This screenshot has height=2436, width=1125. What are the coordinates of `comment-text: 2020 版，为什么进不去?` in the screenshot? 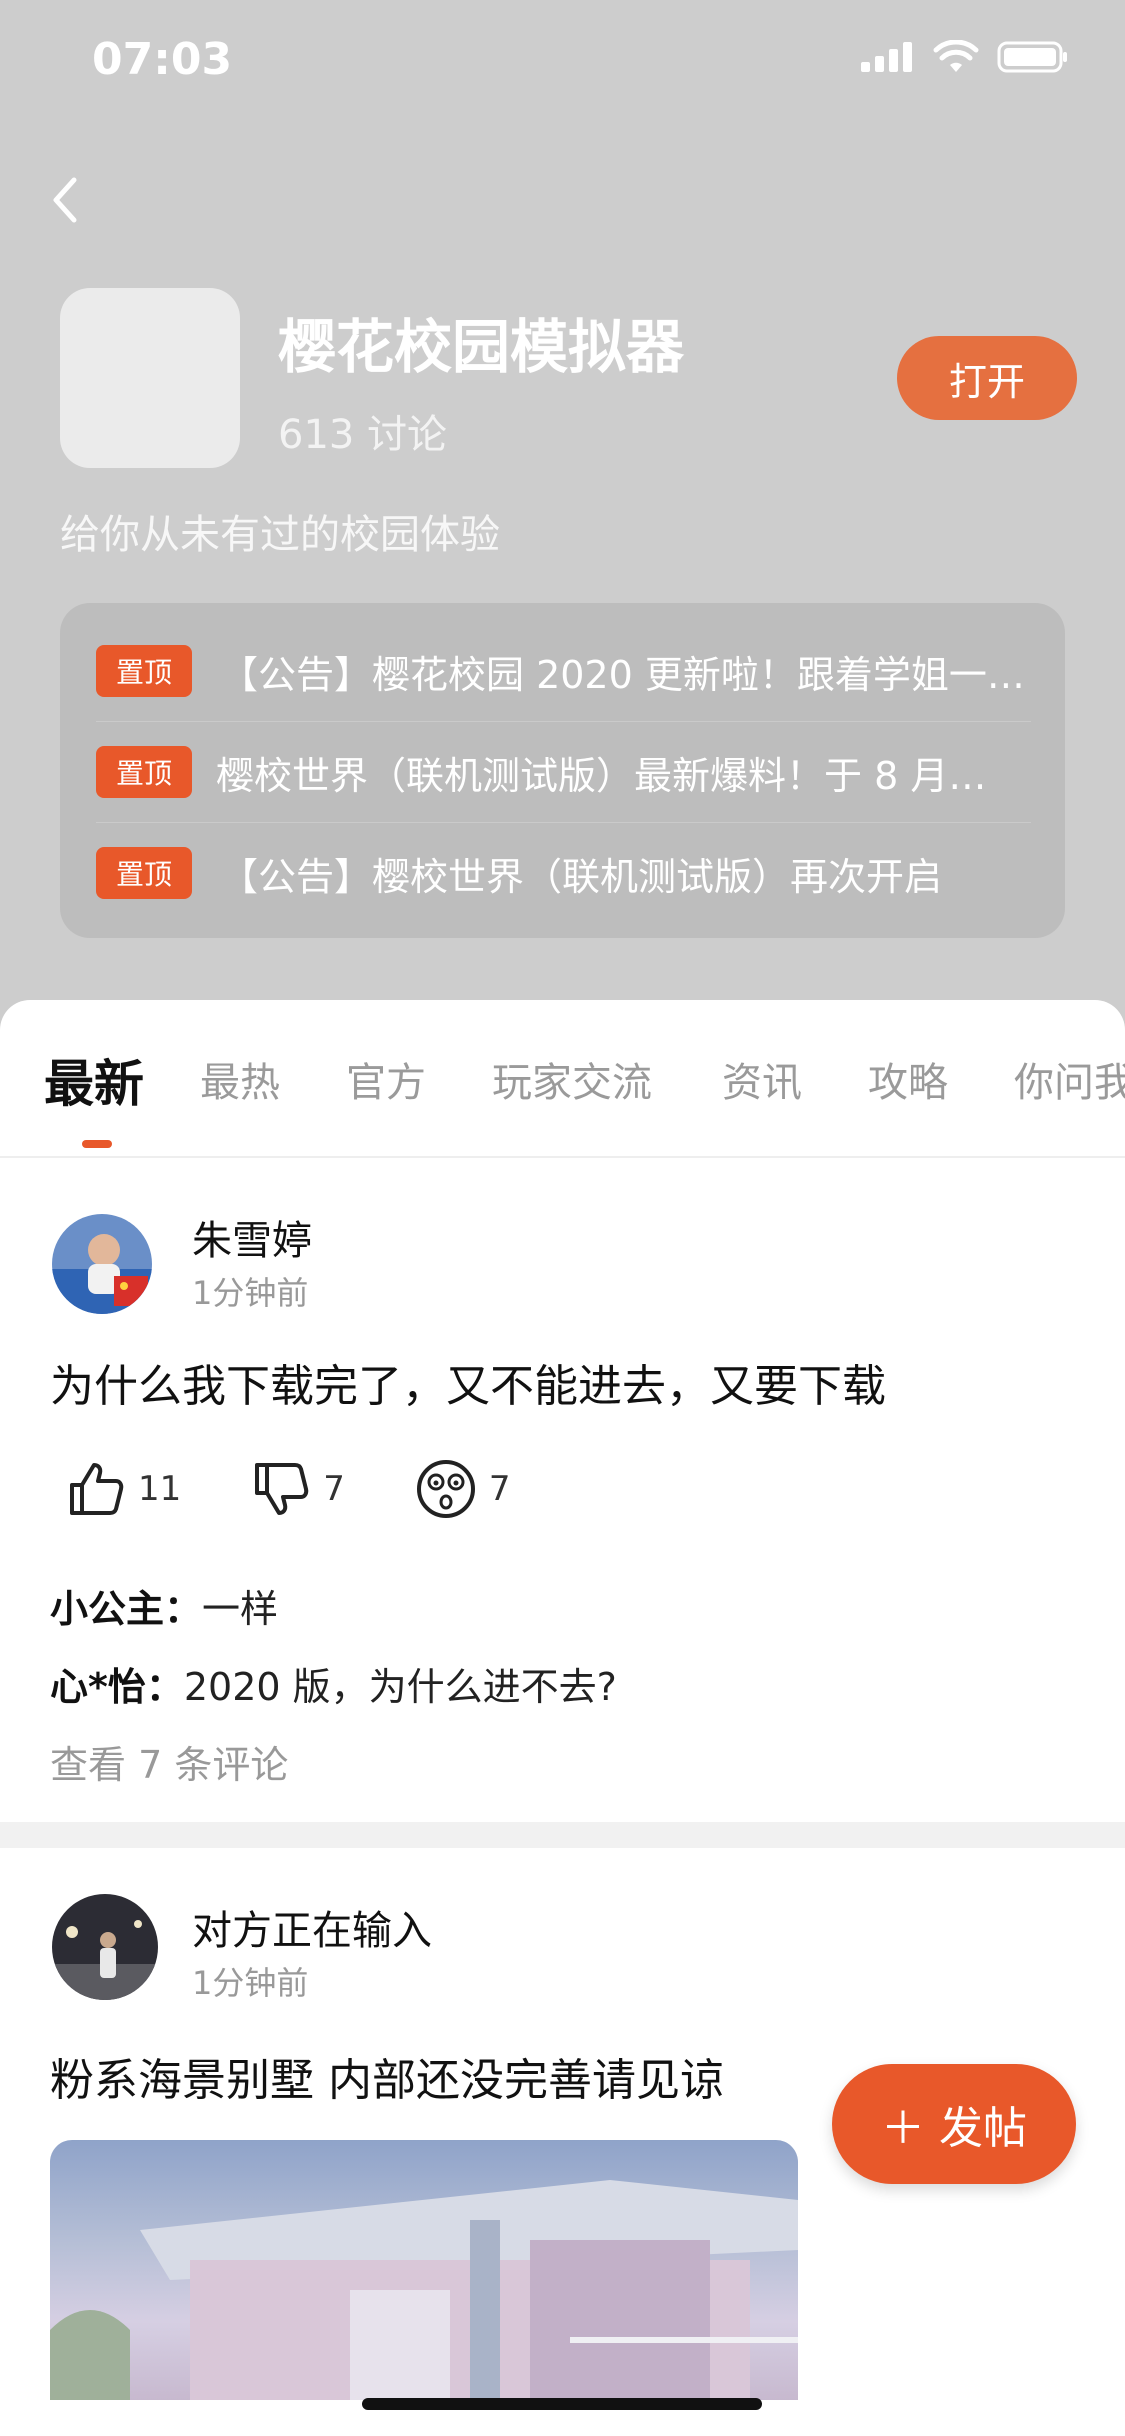 It's located at (400, 1687).